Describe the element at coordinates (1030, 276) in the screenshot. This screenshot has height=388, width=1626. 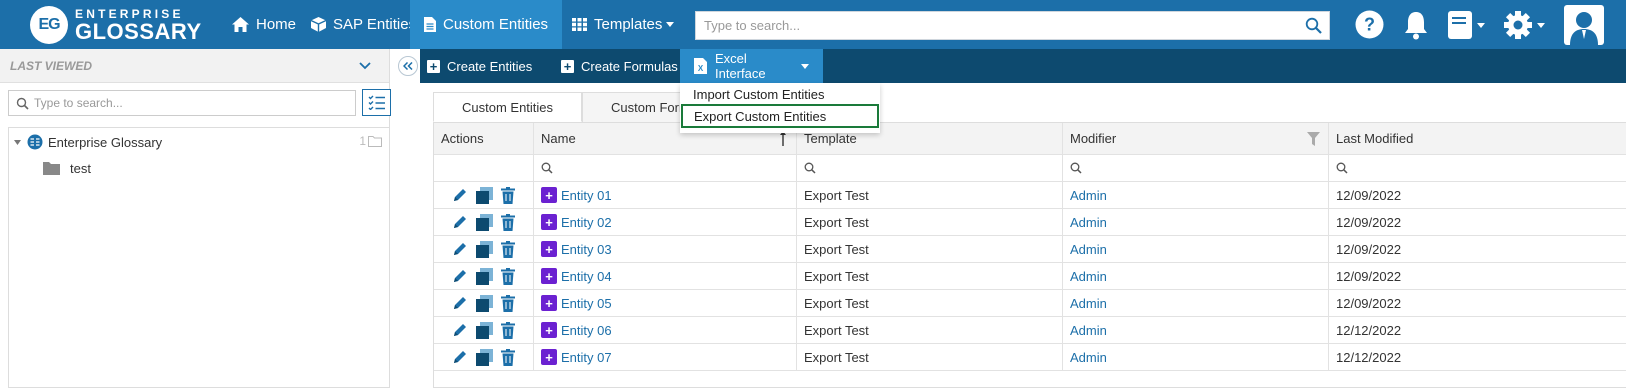
I see `table-row: + Entity 04 Export Test Admin 12/09/2022` at that location.